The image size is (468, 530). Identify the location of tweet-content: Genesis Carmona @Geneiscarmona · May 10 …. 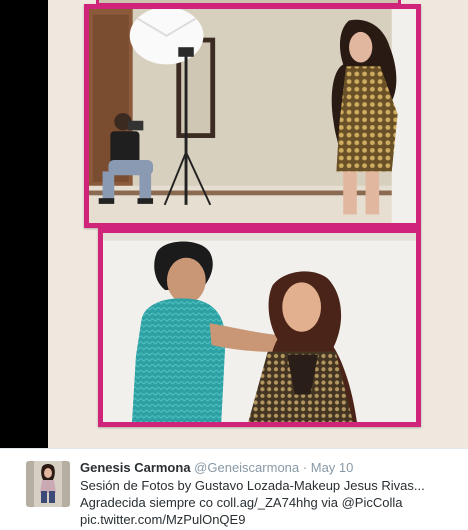
(272, 493).